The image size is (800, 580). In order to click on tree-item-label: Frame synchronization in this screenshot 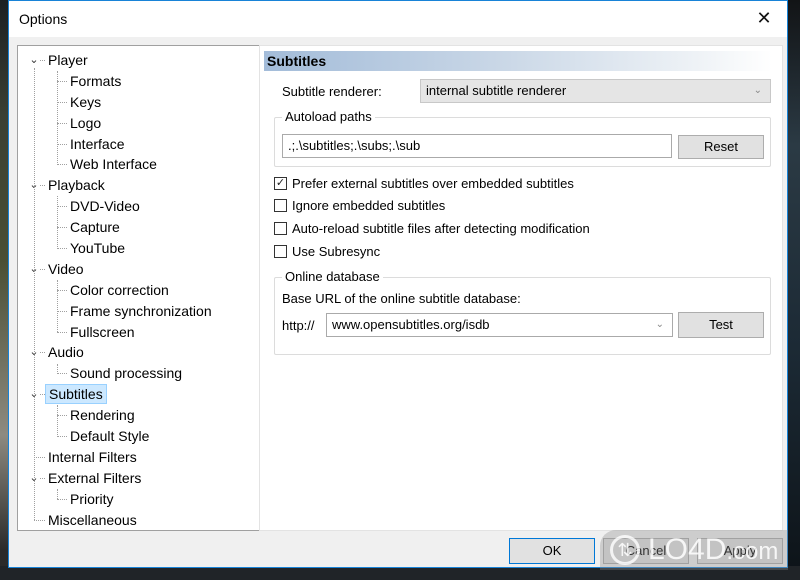, I will do `click(141, 310)`.